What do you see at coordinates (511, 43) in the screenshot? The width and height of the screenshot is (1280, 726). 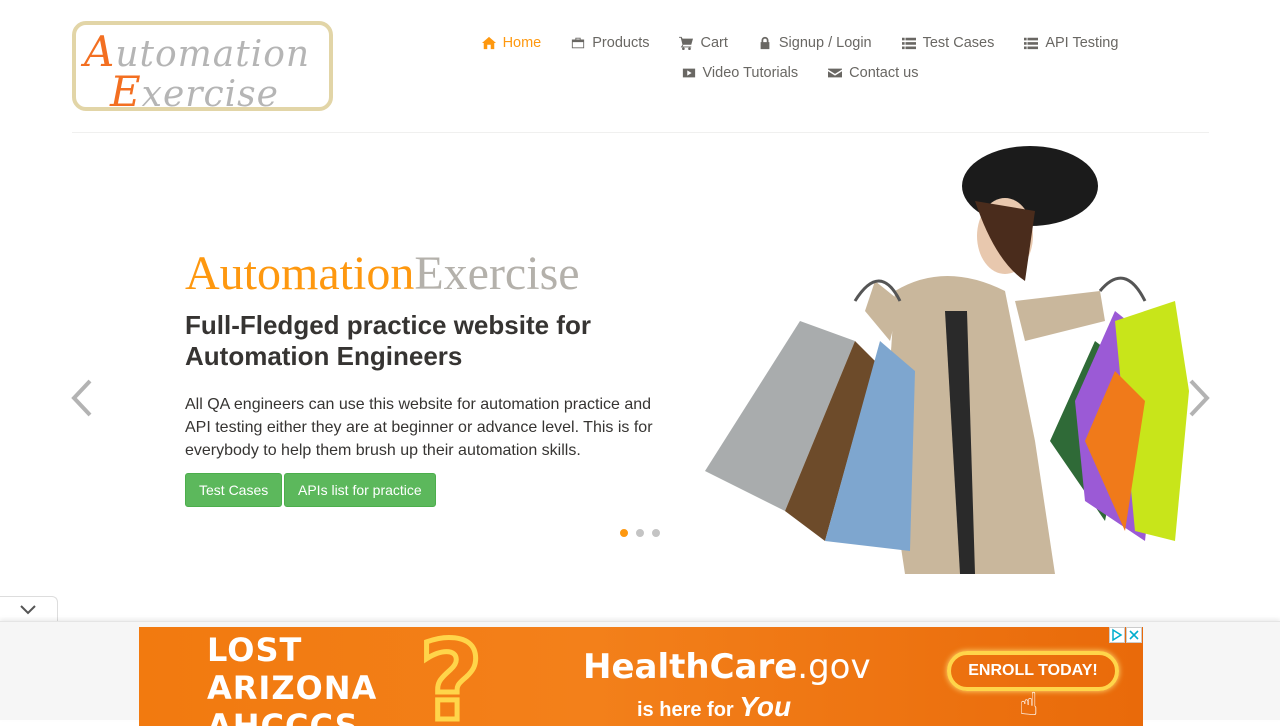 I see `nav-home: Home` at bounding box center [511, 43].